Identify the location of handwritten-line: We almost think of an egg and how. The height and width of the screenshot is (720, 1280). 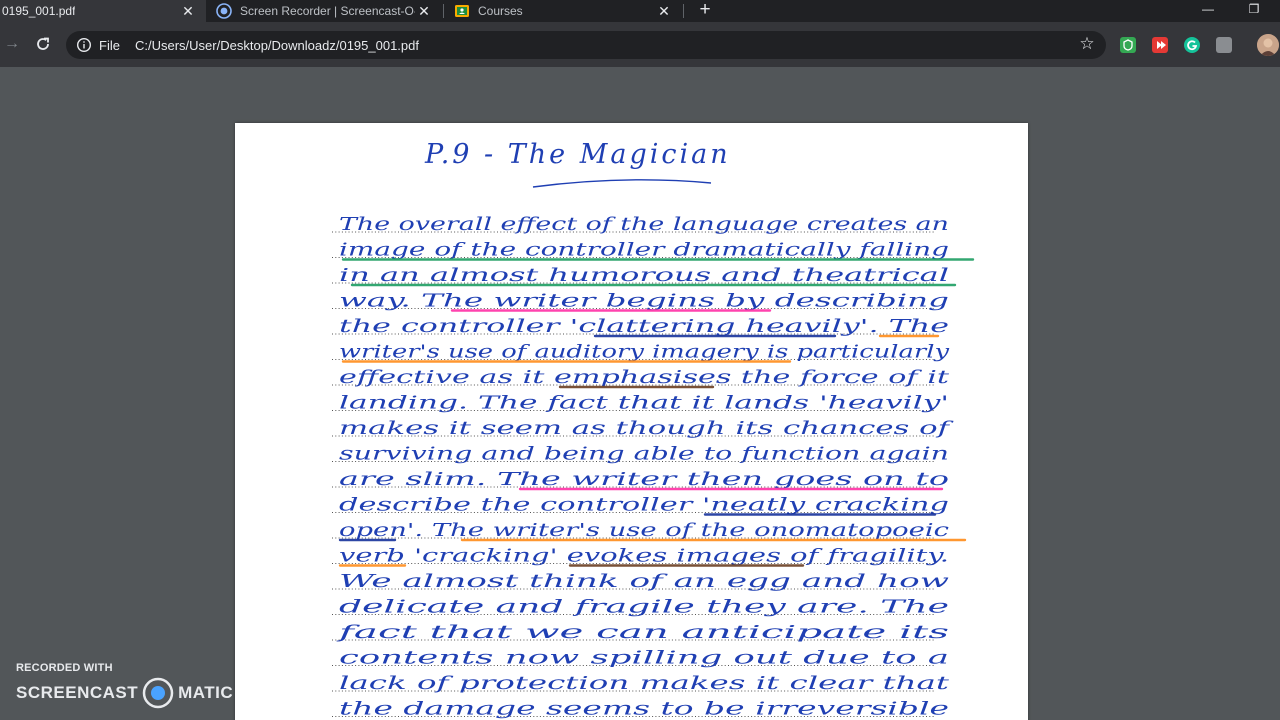
(644, 582).